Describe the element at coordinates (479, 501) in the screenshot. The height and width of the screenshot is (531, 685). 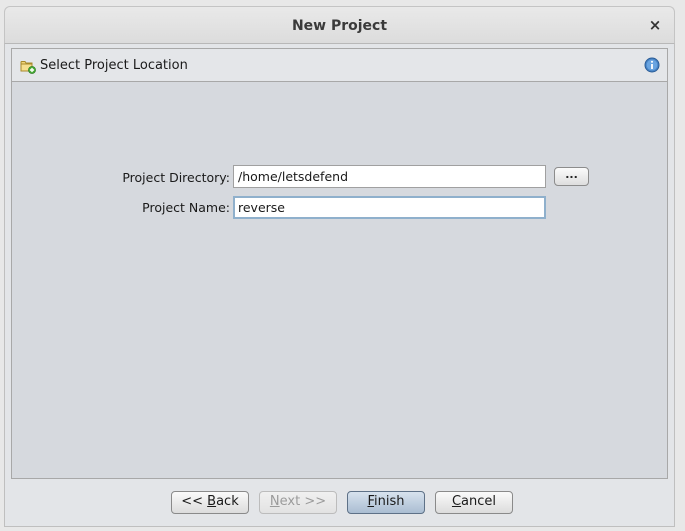
I see `cancel-button-rest: ancel` at that location.